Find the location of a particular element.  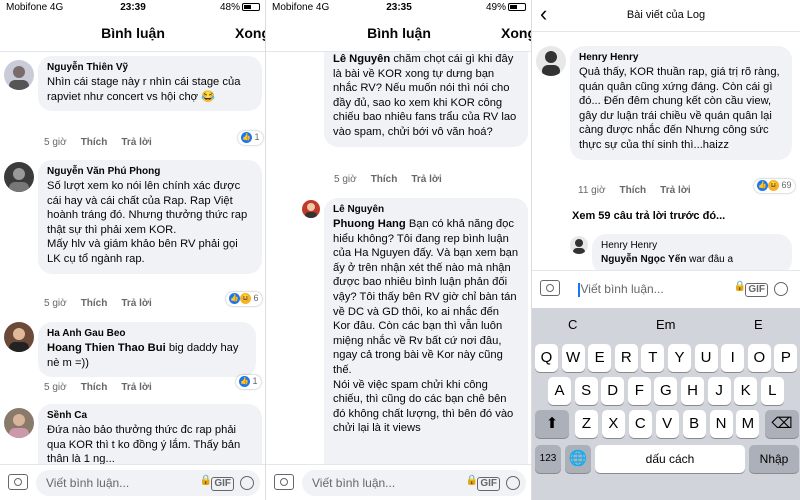

key-c: C is located at coordinates (640, 424).